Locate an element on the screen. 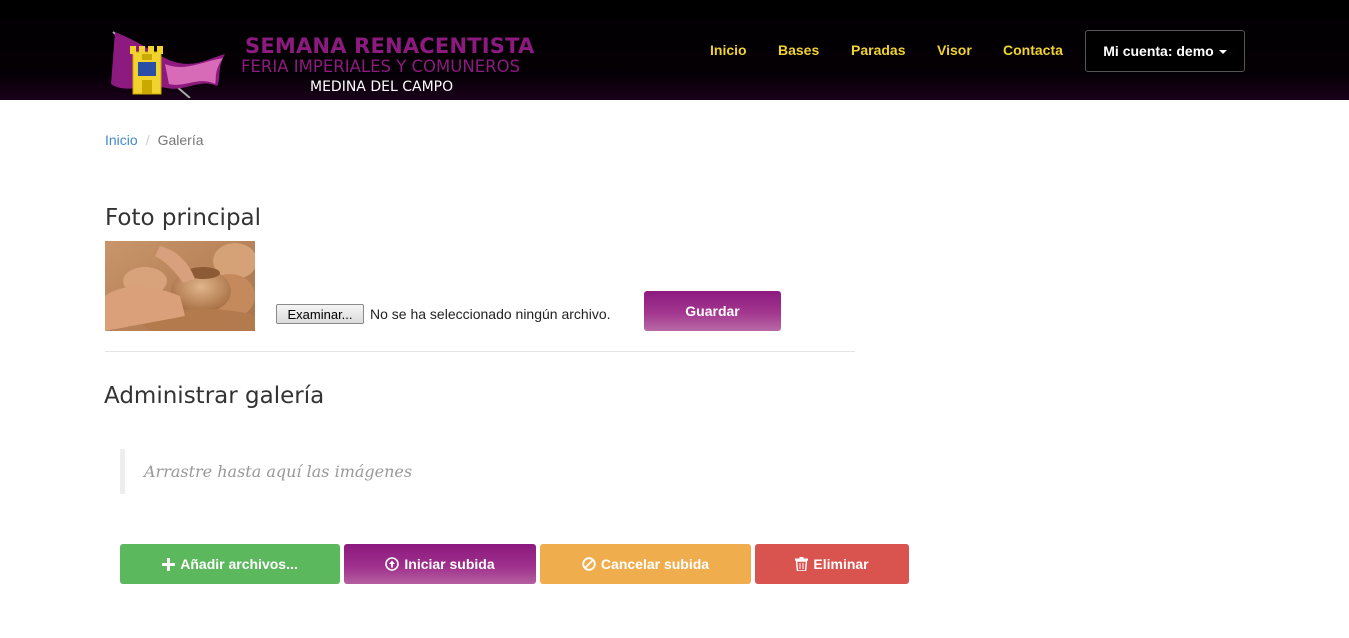  cancel-upload-button: Cancelar subida is located at coordinates (645, 564).